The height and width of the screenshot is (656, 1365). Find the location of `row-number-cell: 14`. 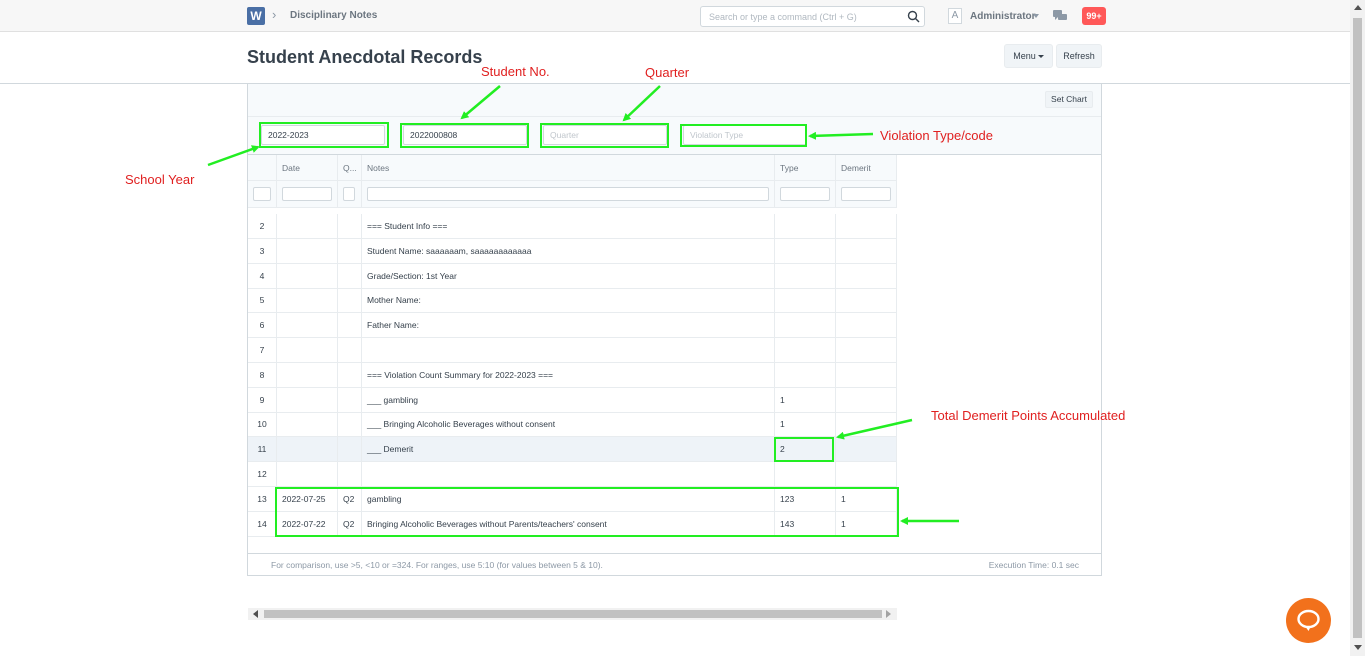

row-number-cell: 14 is located at coordinates (262, 523).